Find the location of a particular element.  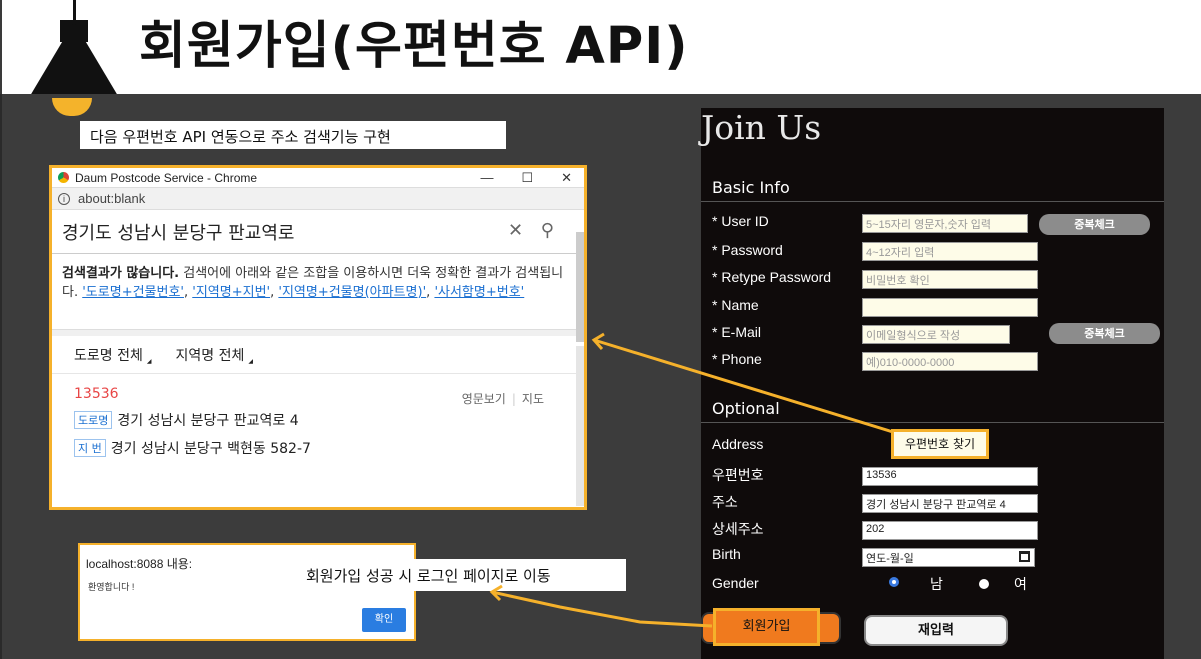

email-duplicate-check-button: 중복체크 is located at coordinates (1104, 333).